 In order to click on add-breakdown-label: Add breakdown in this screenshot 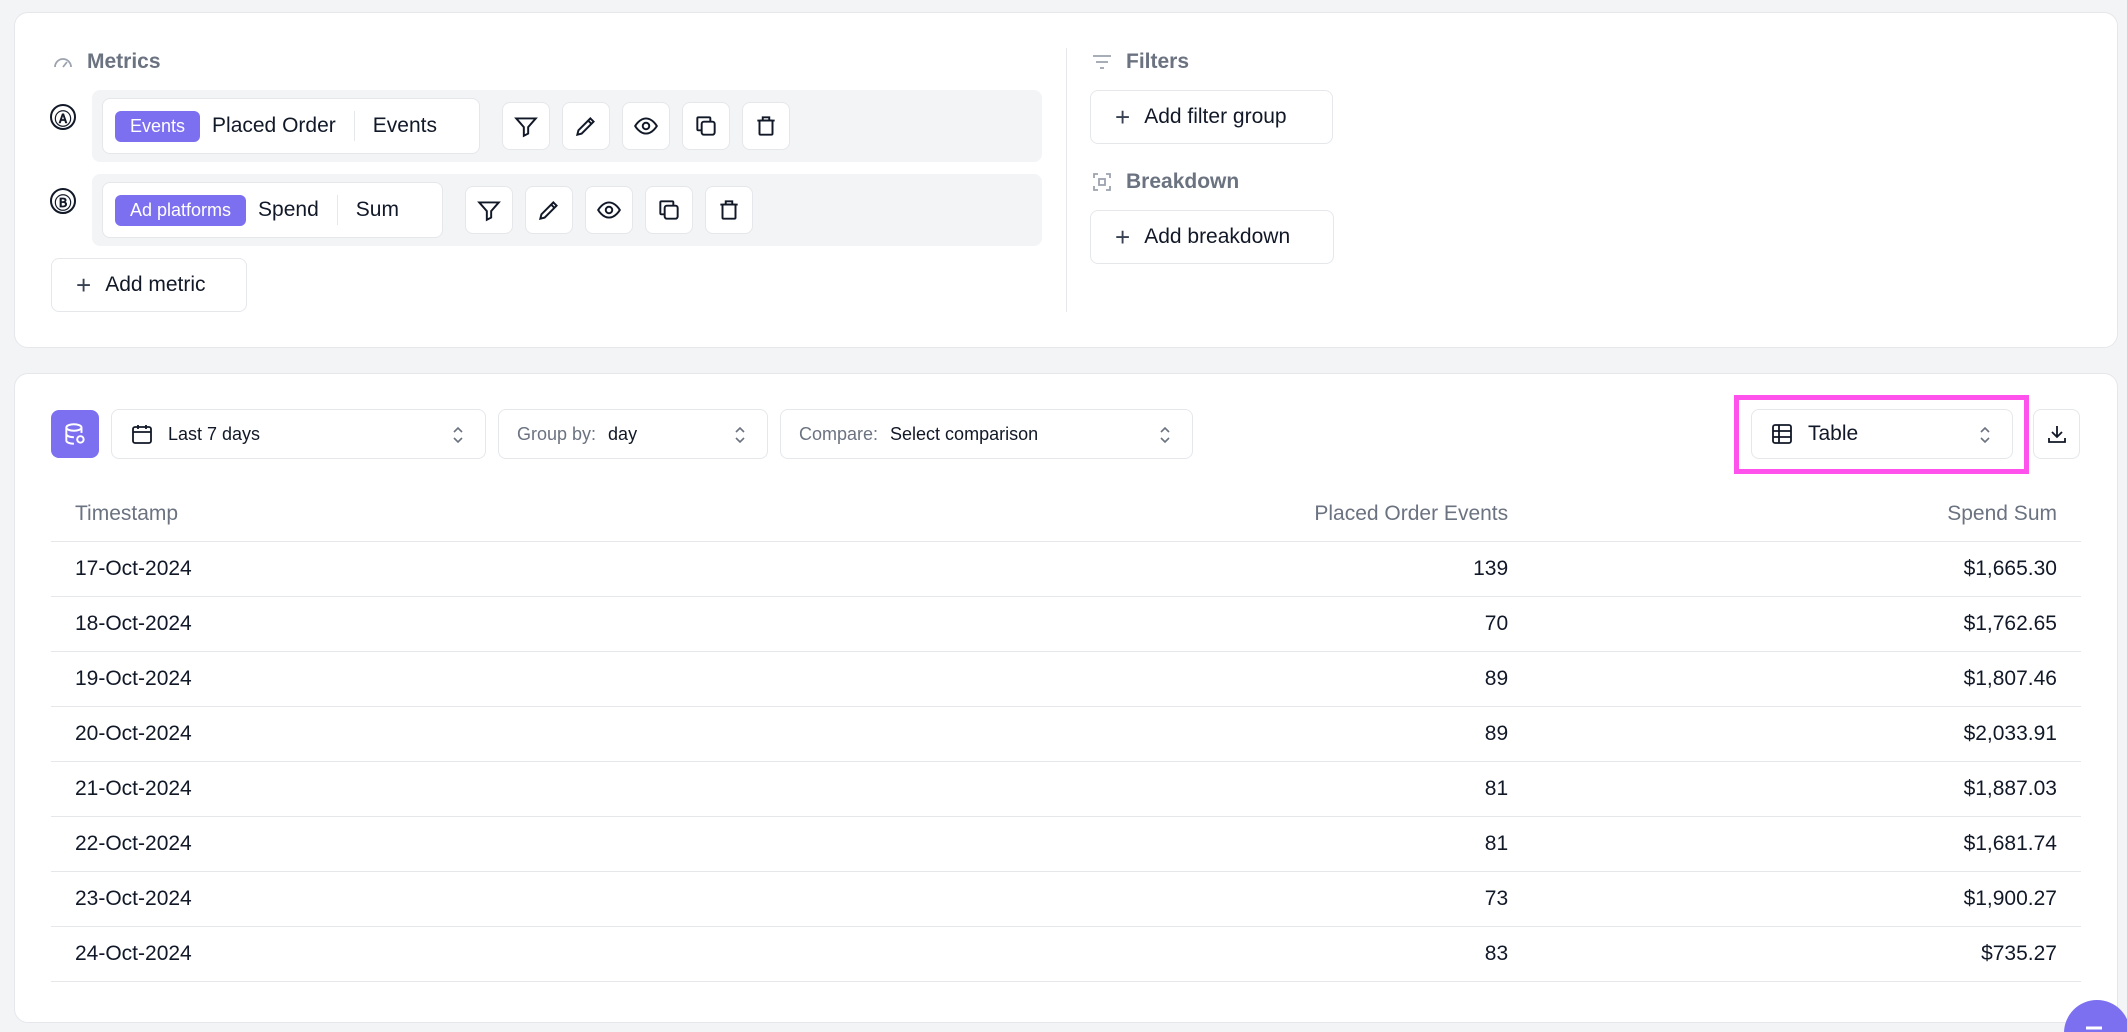, I will do `click(1217, 236)`.